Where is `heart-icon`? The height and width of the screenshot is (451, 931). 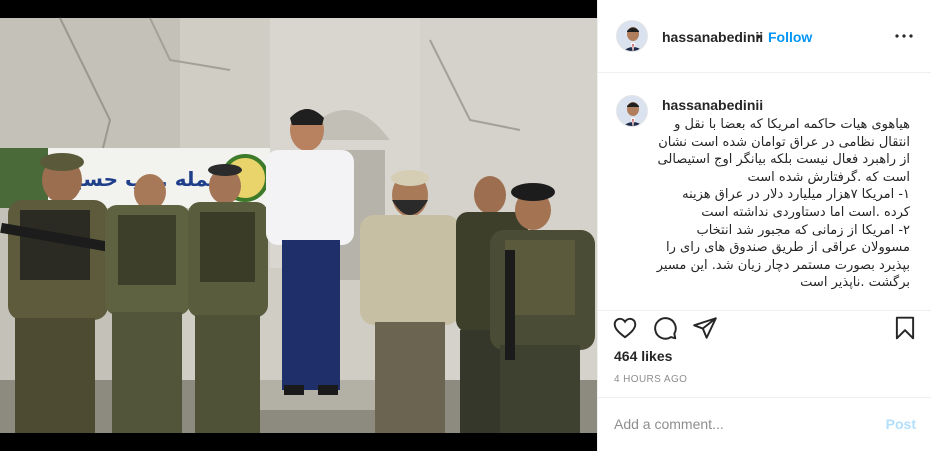
heart-icon is located at coordinates (625, 328).